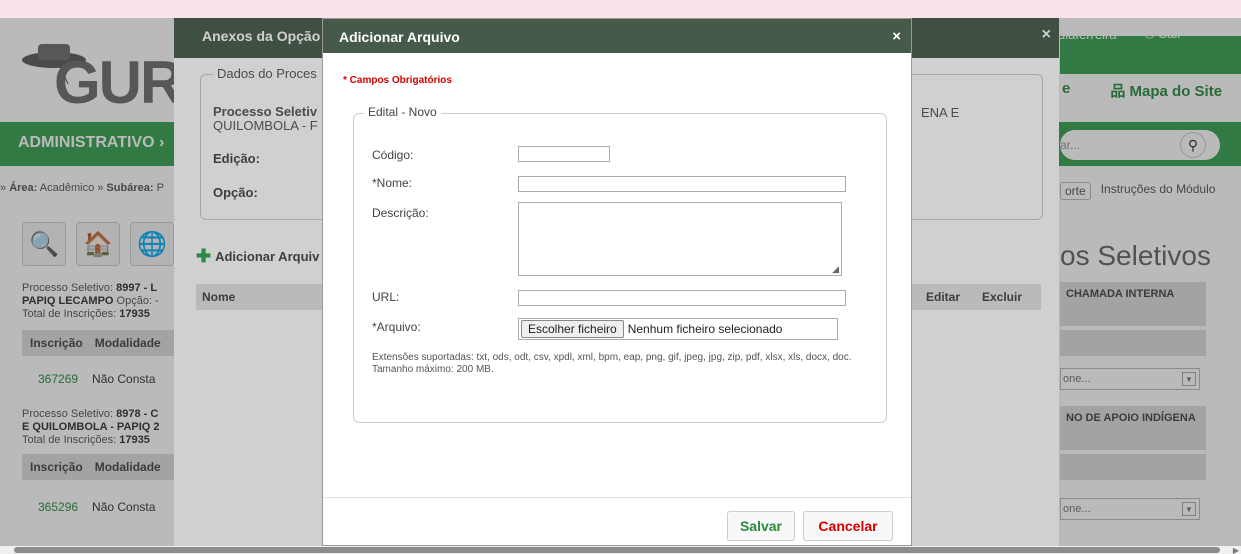 Image resolution: width=1241 pixels, height=554 pixels. I want to click on scrollbar-thumb, so click(617, 550).